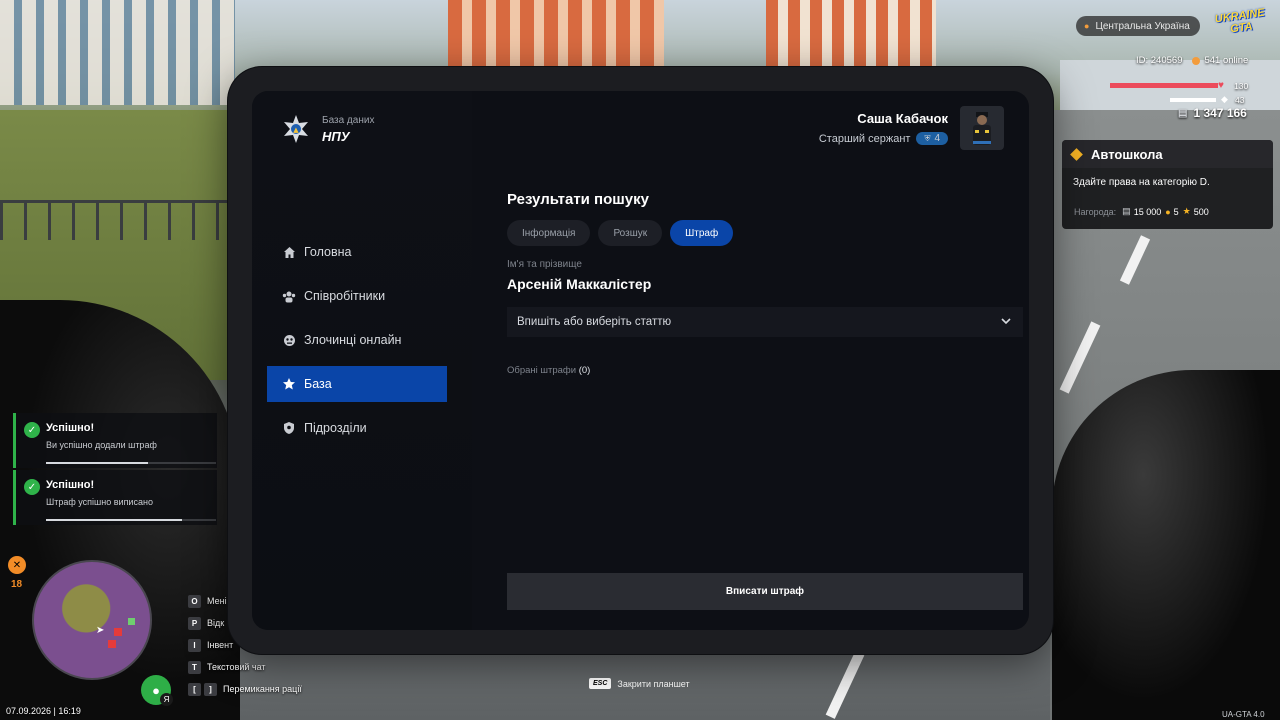  Describe the element at coordinates (1196, 60) in the screenshot. I see `online-dot-icon` at that location.